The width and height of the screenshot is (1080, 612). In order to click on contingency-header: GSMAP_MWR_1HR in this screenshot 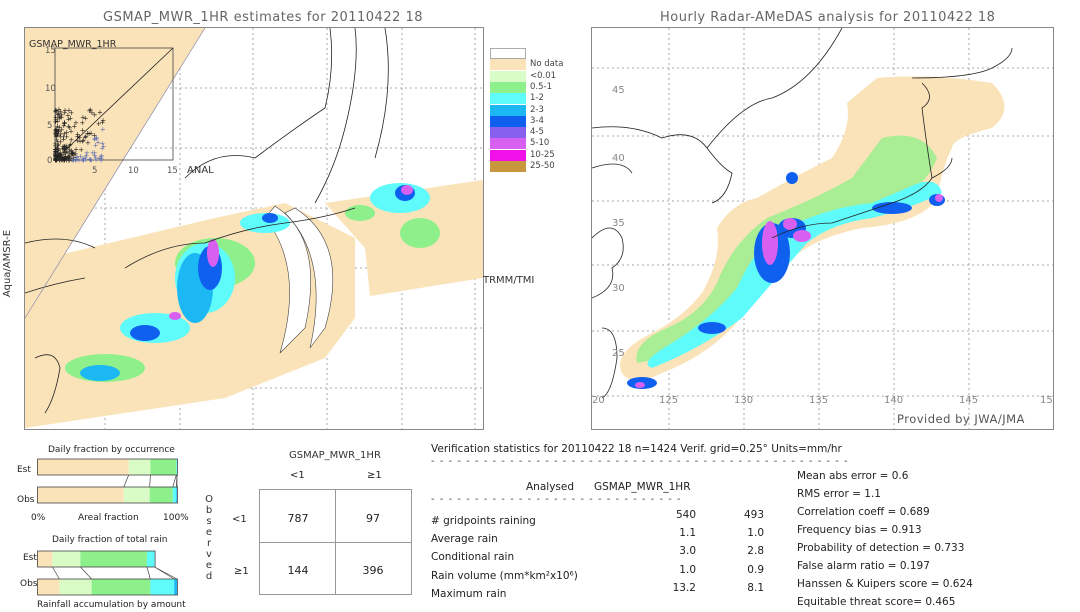, I will do `click(335, 455)`.